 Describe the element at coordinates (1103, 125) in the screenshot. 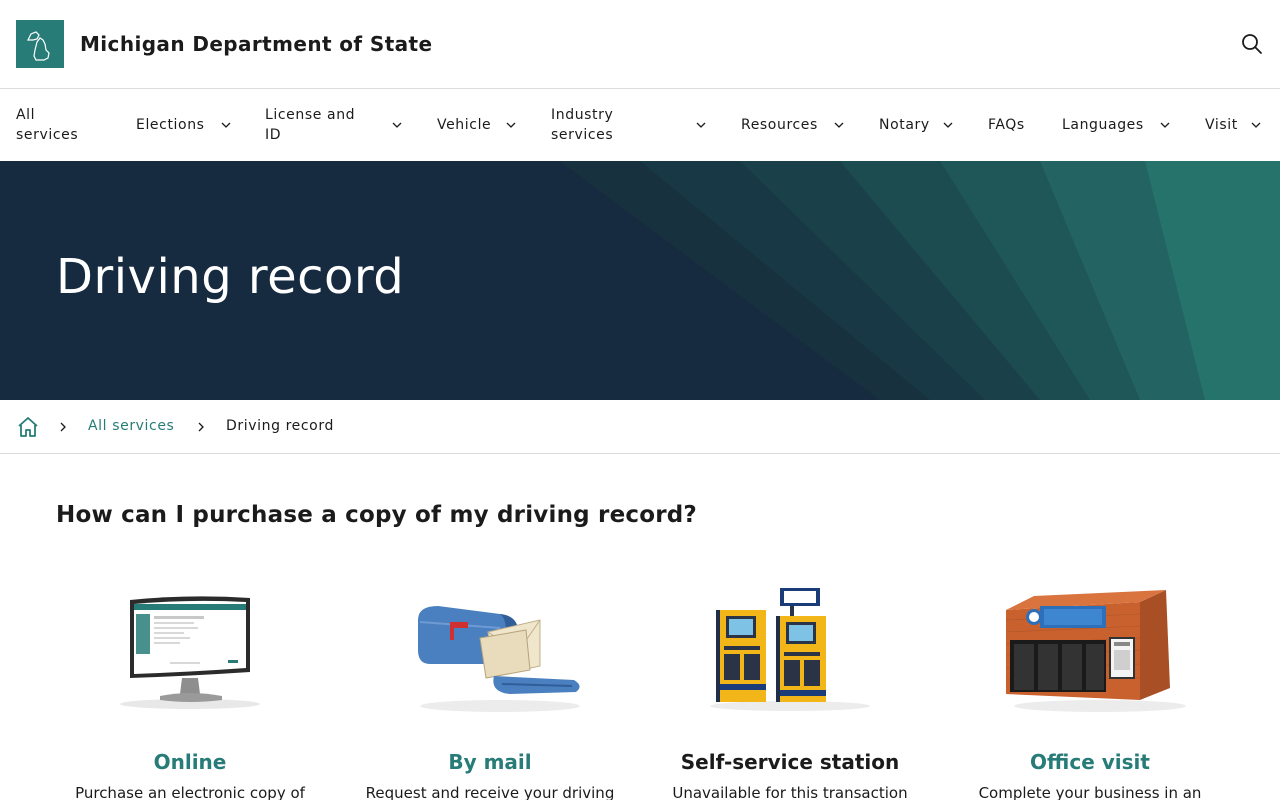

I see `nav-item-label: Languages` at that location.